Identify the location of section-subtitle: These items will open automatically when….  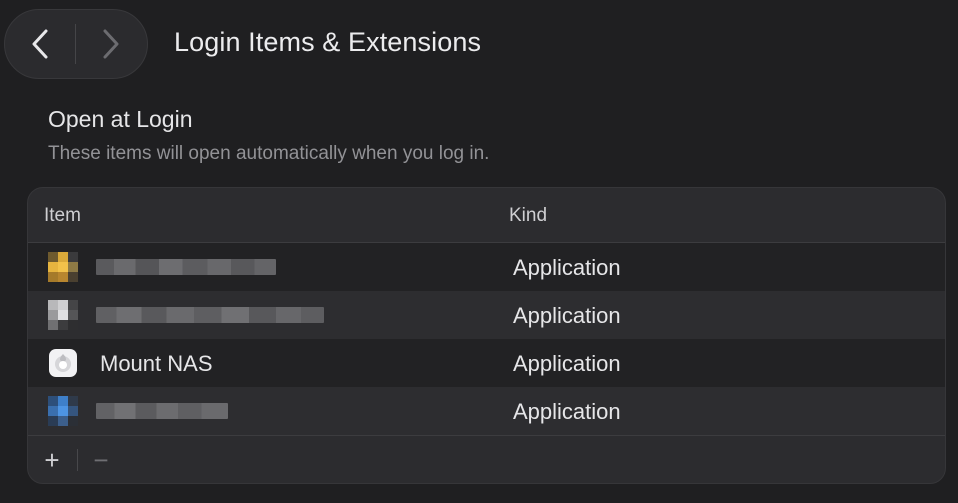
(269, 153).